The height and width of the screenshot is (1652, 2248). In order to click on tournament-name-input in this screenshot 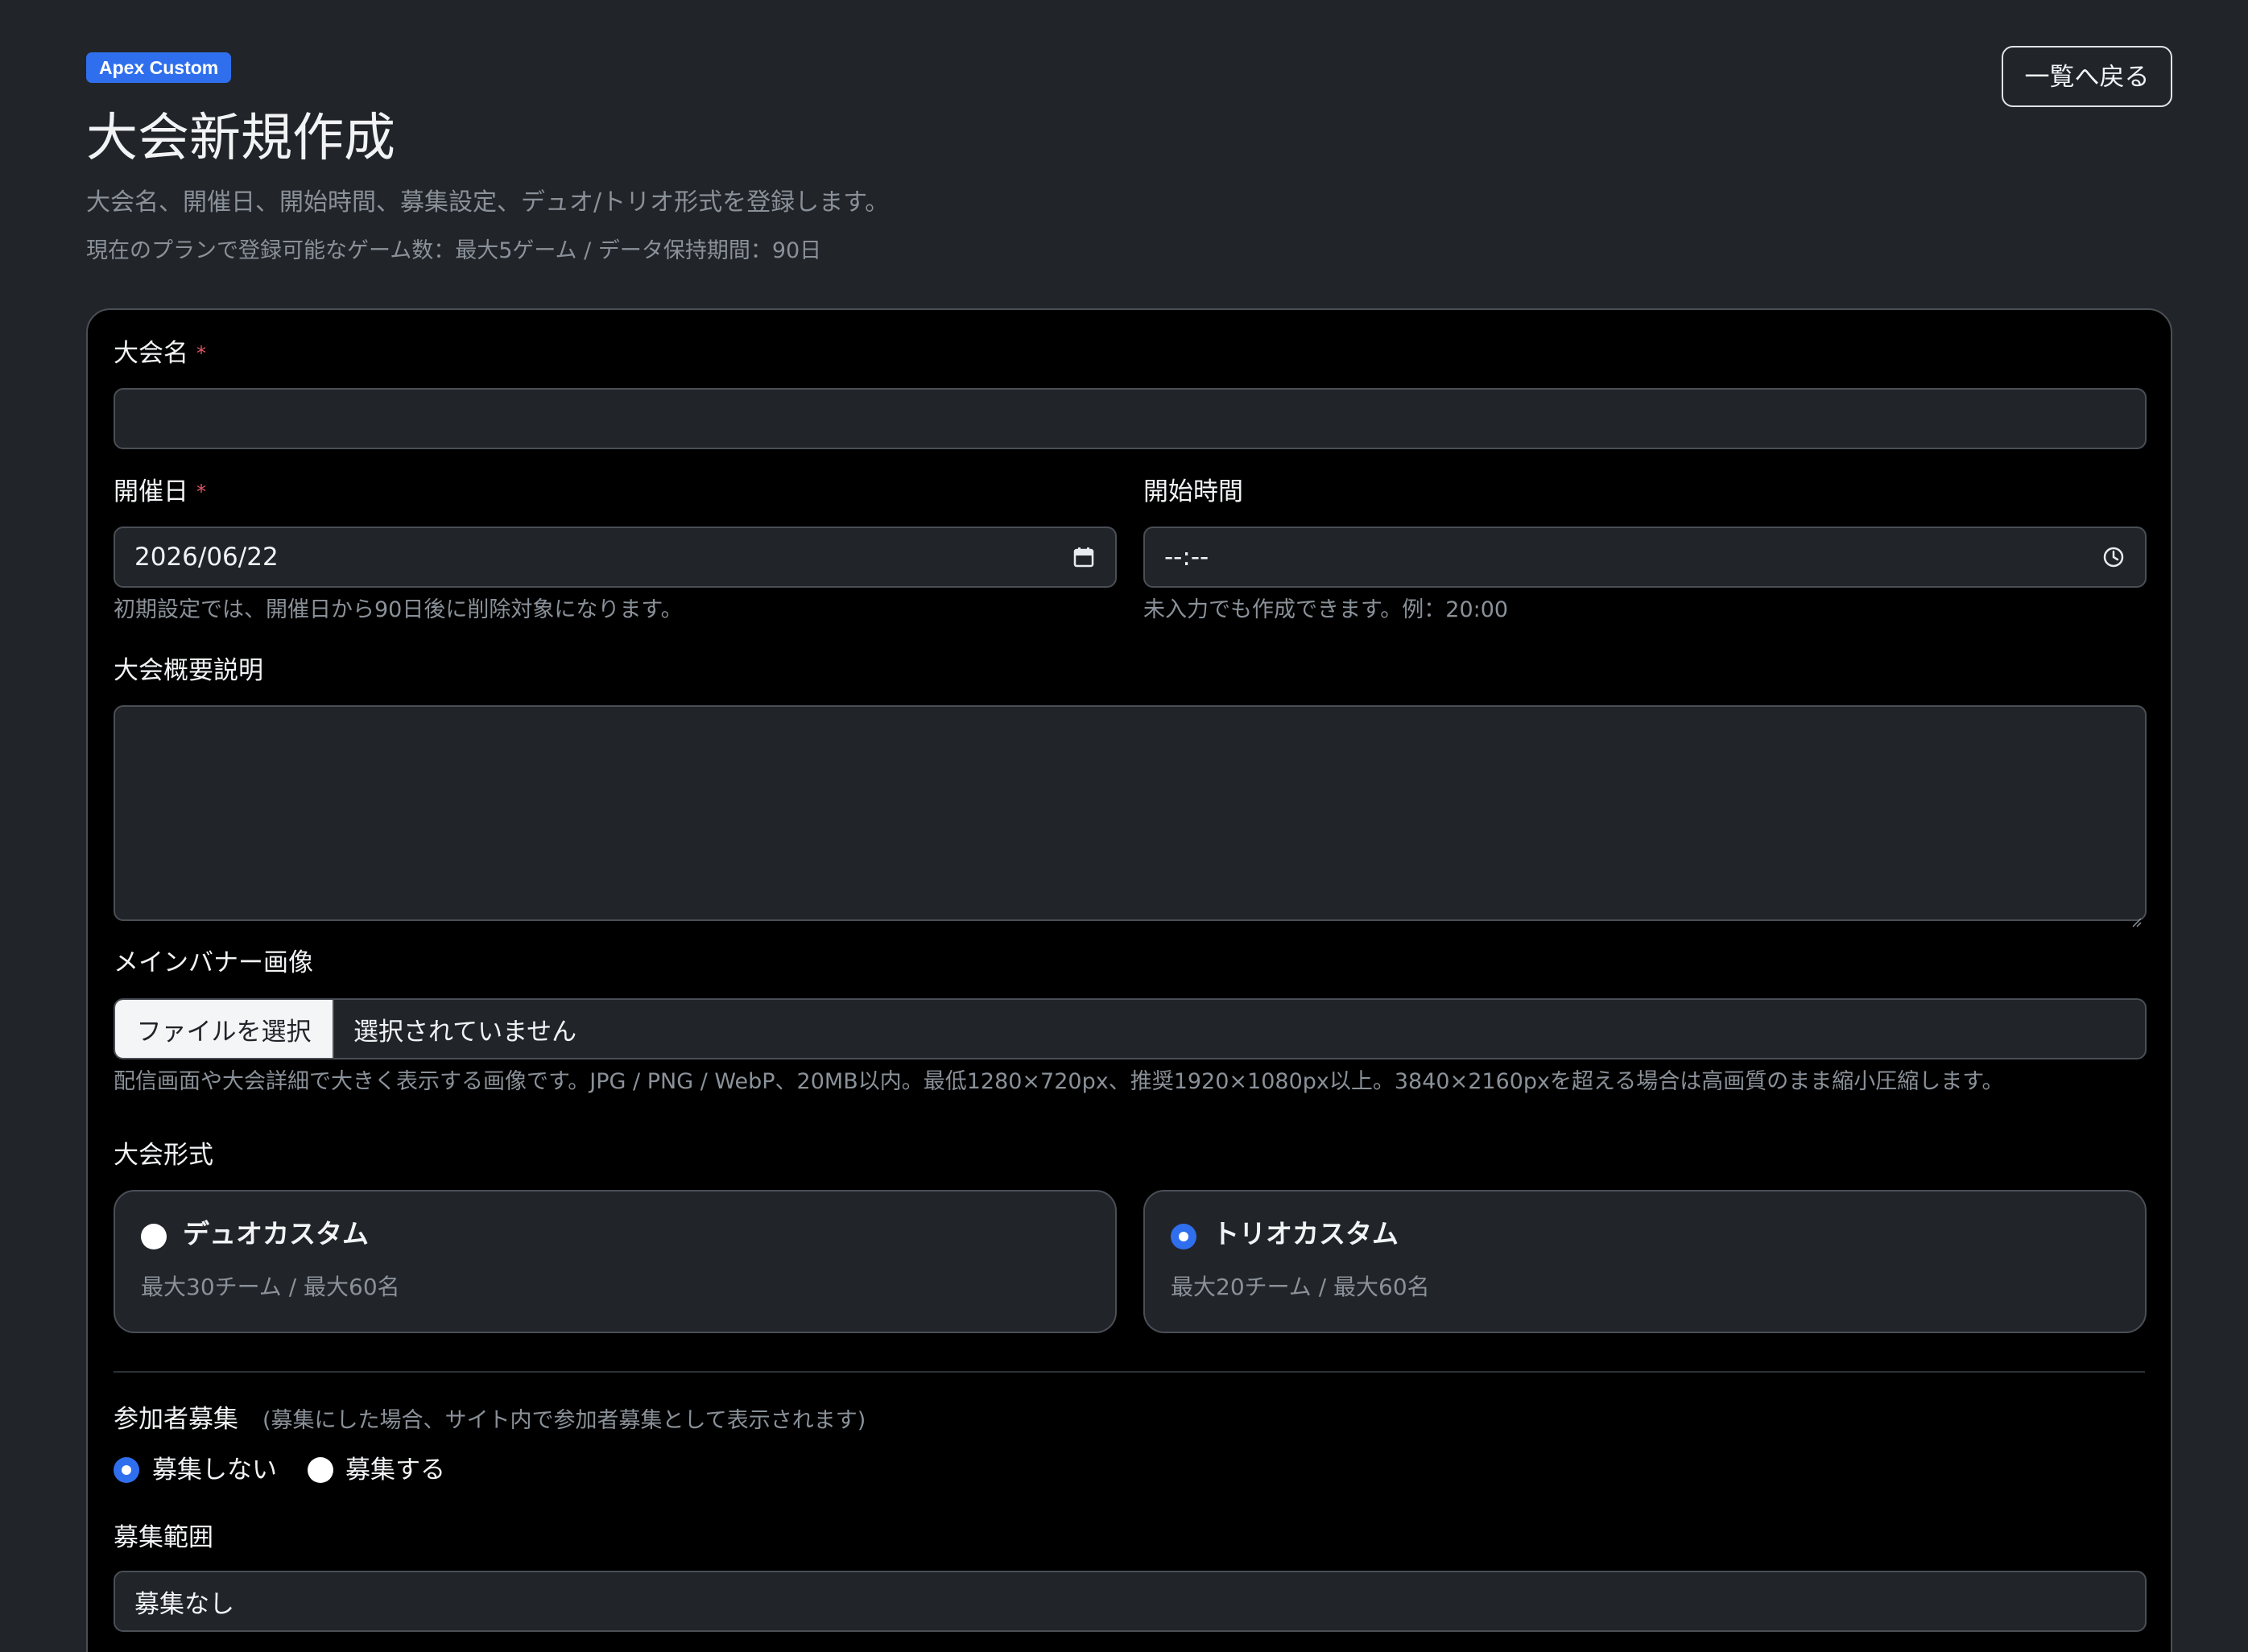, I will do `click(1130, 419)`.